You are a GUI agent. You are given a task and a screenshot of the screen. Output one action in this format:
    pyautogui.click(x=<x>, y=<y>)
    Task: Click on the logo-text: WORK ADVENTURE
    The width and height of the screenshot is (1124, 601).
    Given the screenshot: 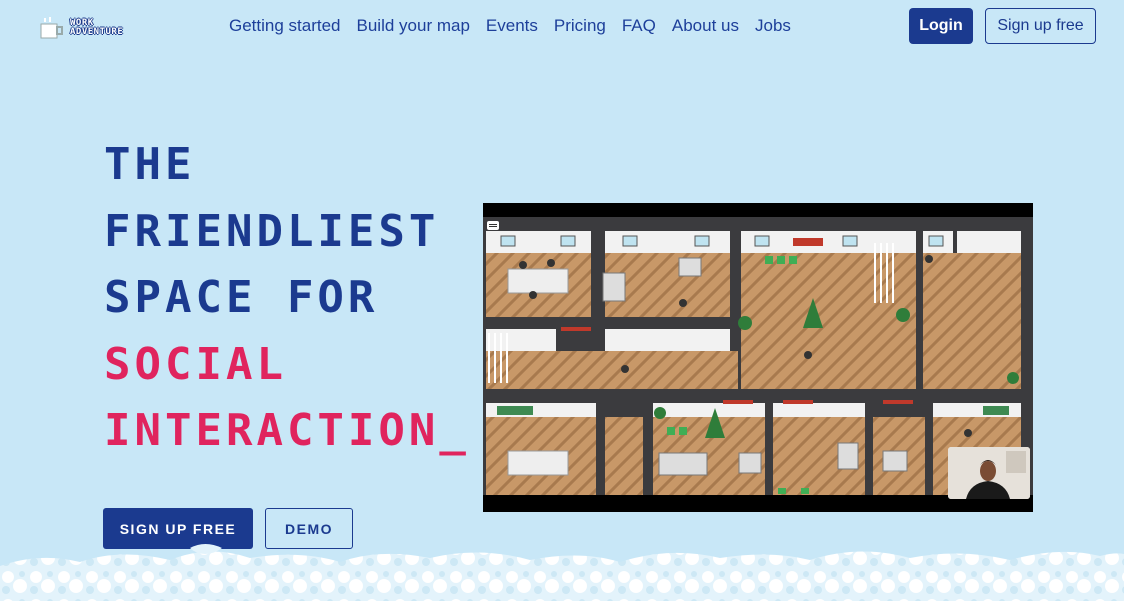 What is the action you would take?
    pyautogui.click(x=96, y=28)
    